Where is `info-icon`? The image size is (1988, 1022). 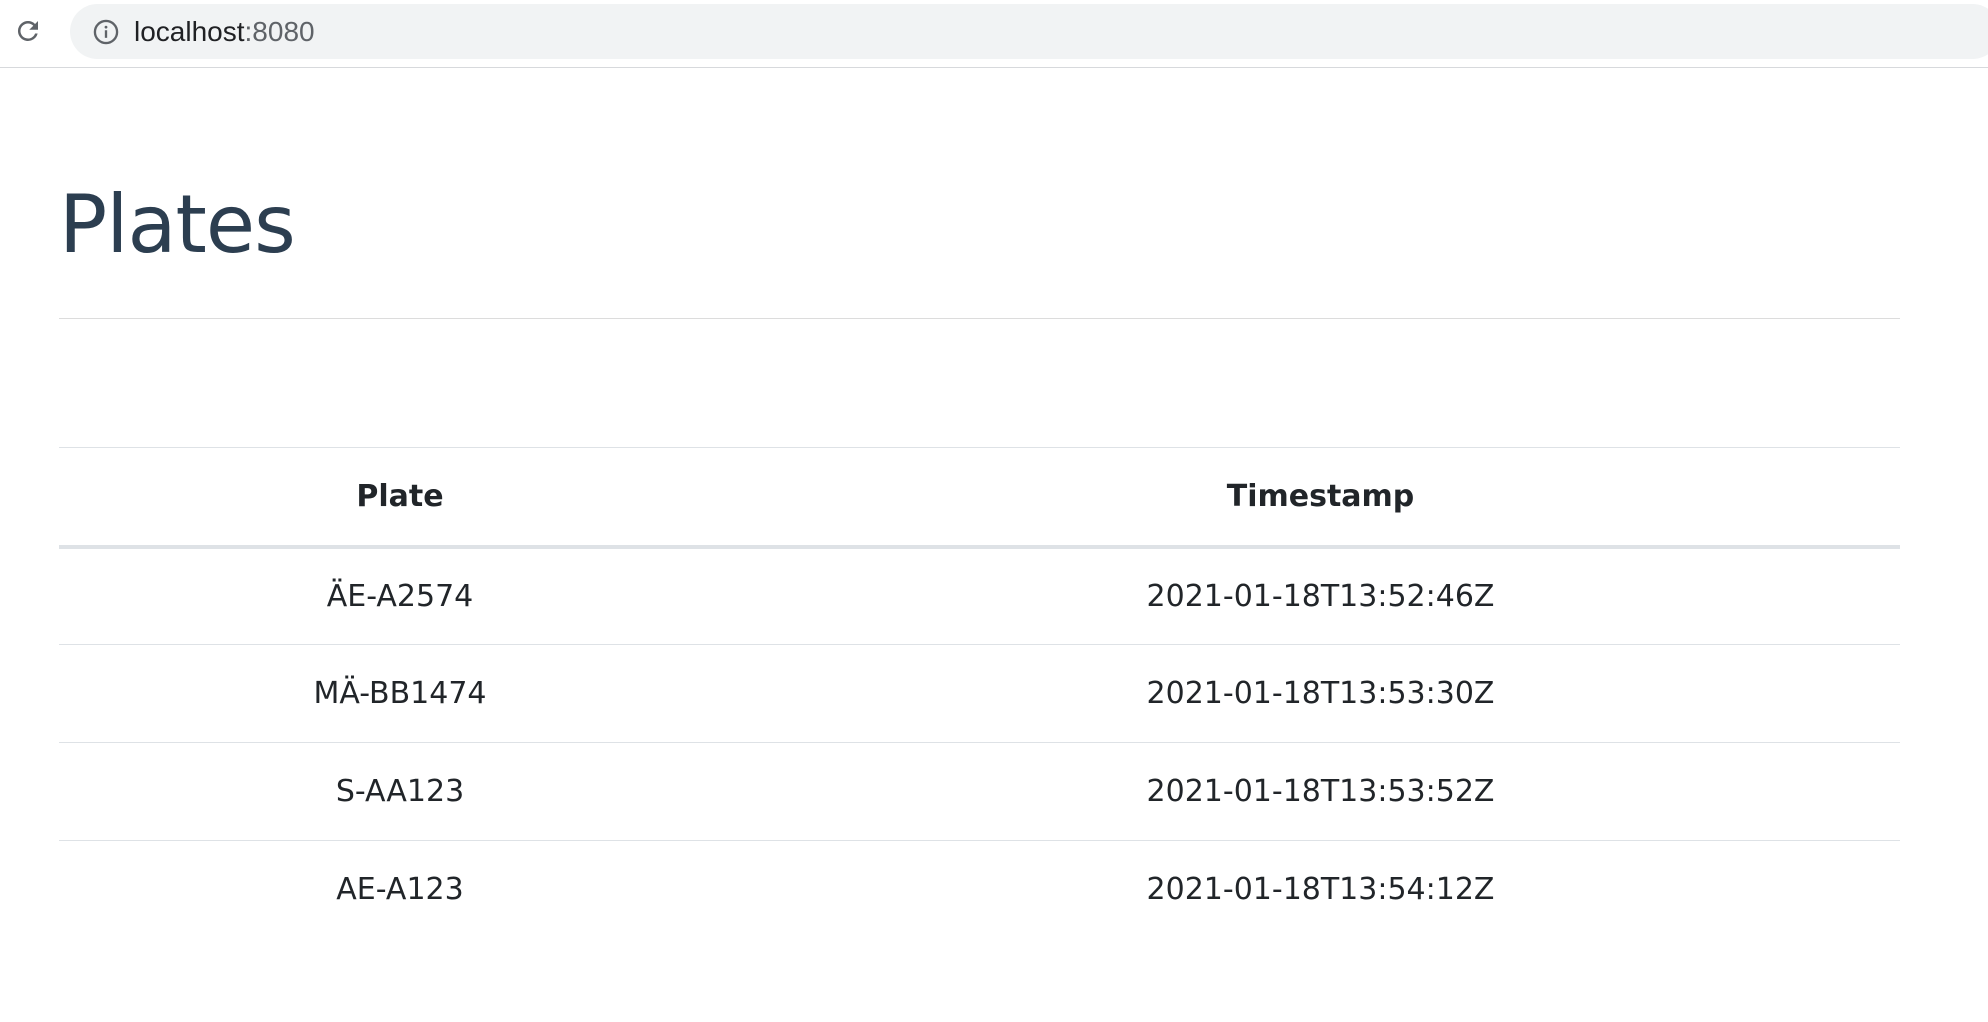 info-icon is located at coordinates (106, 32).